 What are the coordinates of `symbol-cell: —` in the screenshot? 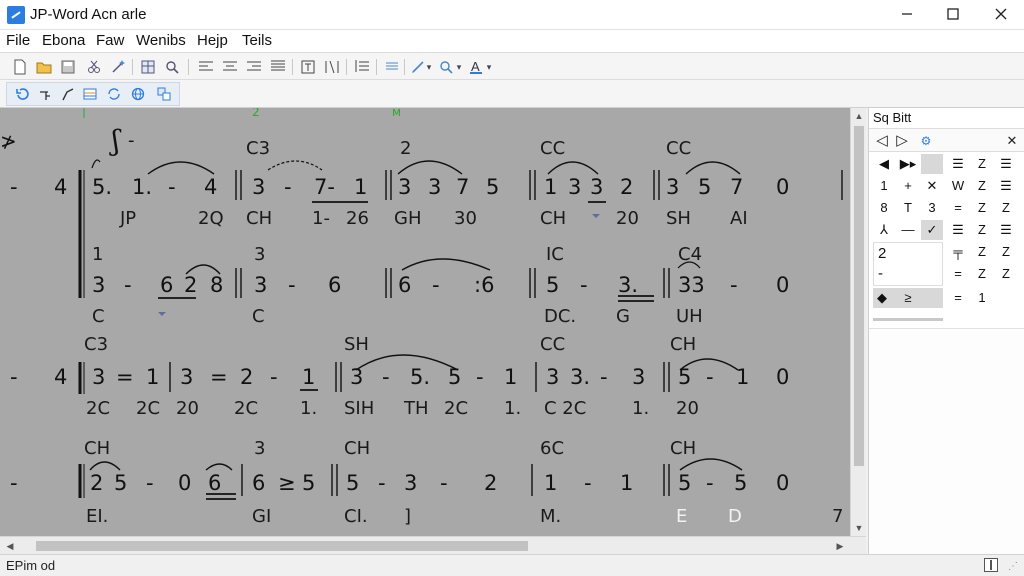 It's located at (908, 230).